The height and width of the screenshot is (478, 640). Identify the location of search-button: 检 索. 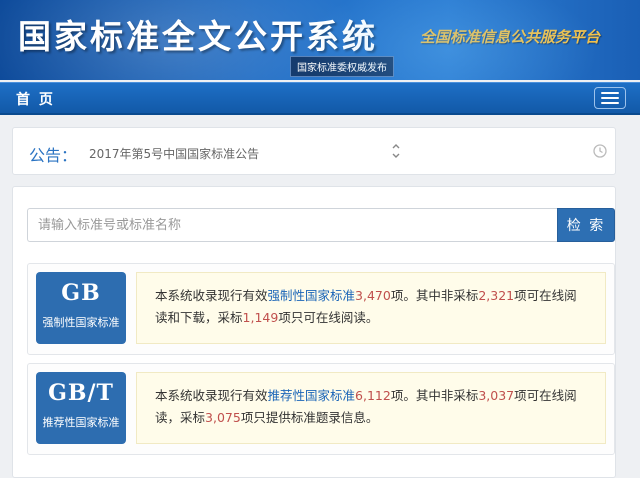
(586, 225).